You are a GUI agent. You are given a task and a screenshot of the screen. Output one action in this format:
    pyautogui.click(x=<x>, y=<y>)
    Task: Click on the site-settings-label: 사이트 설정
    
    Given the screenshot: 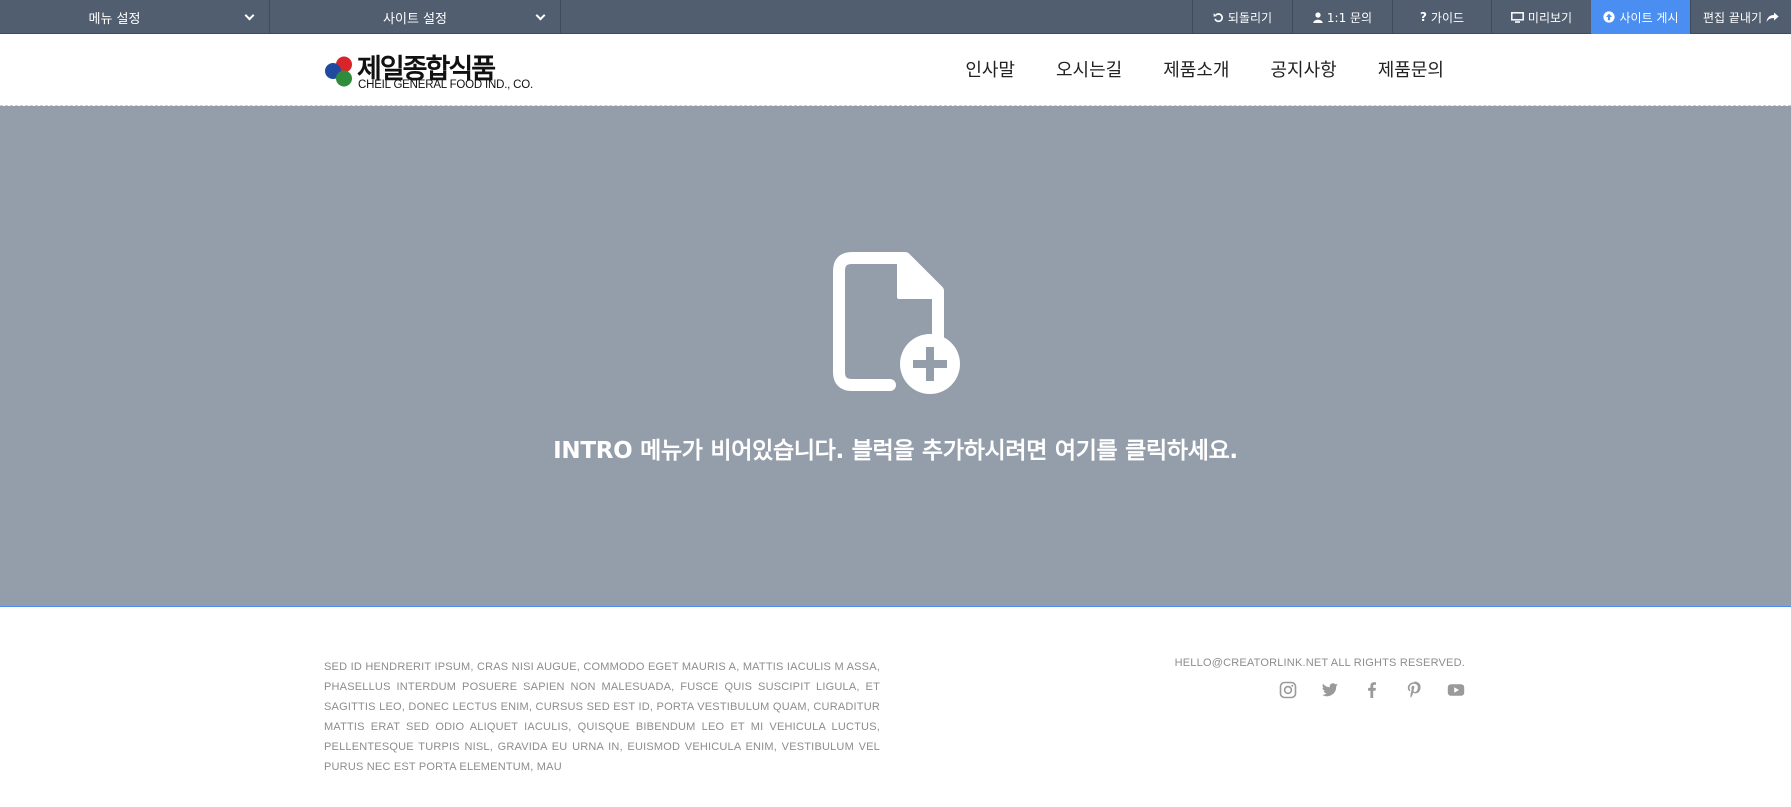 What is the action you would take?
    pyautogui.click(x=415, y=19)
    